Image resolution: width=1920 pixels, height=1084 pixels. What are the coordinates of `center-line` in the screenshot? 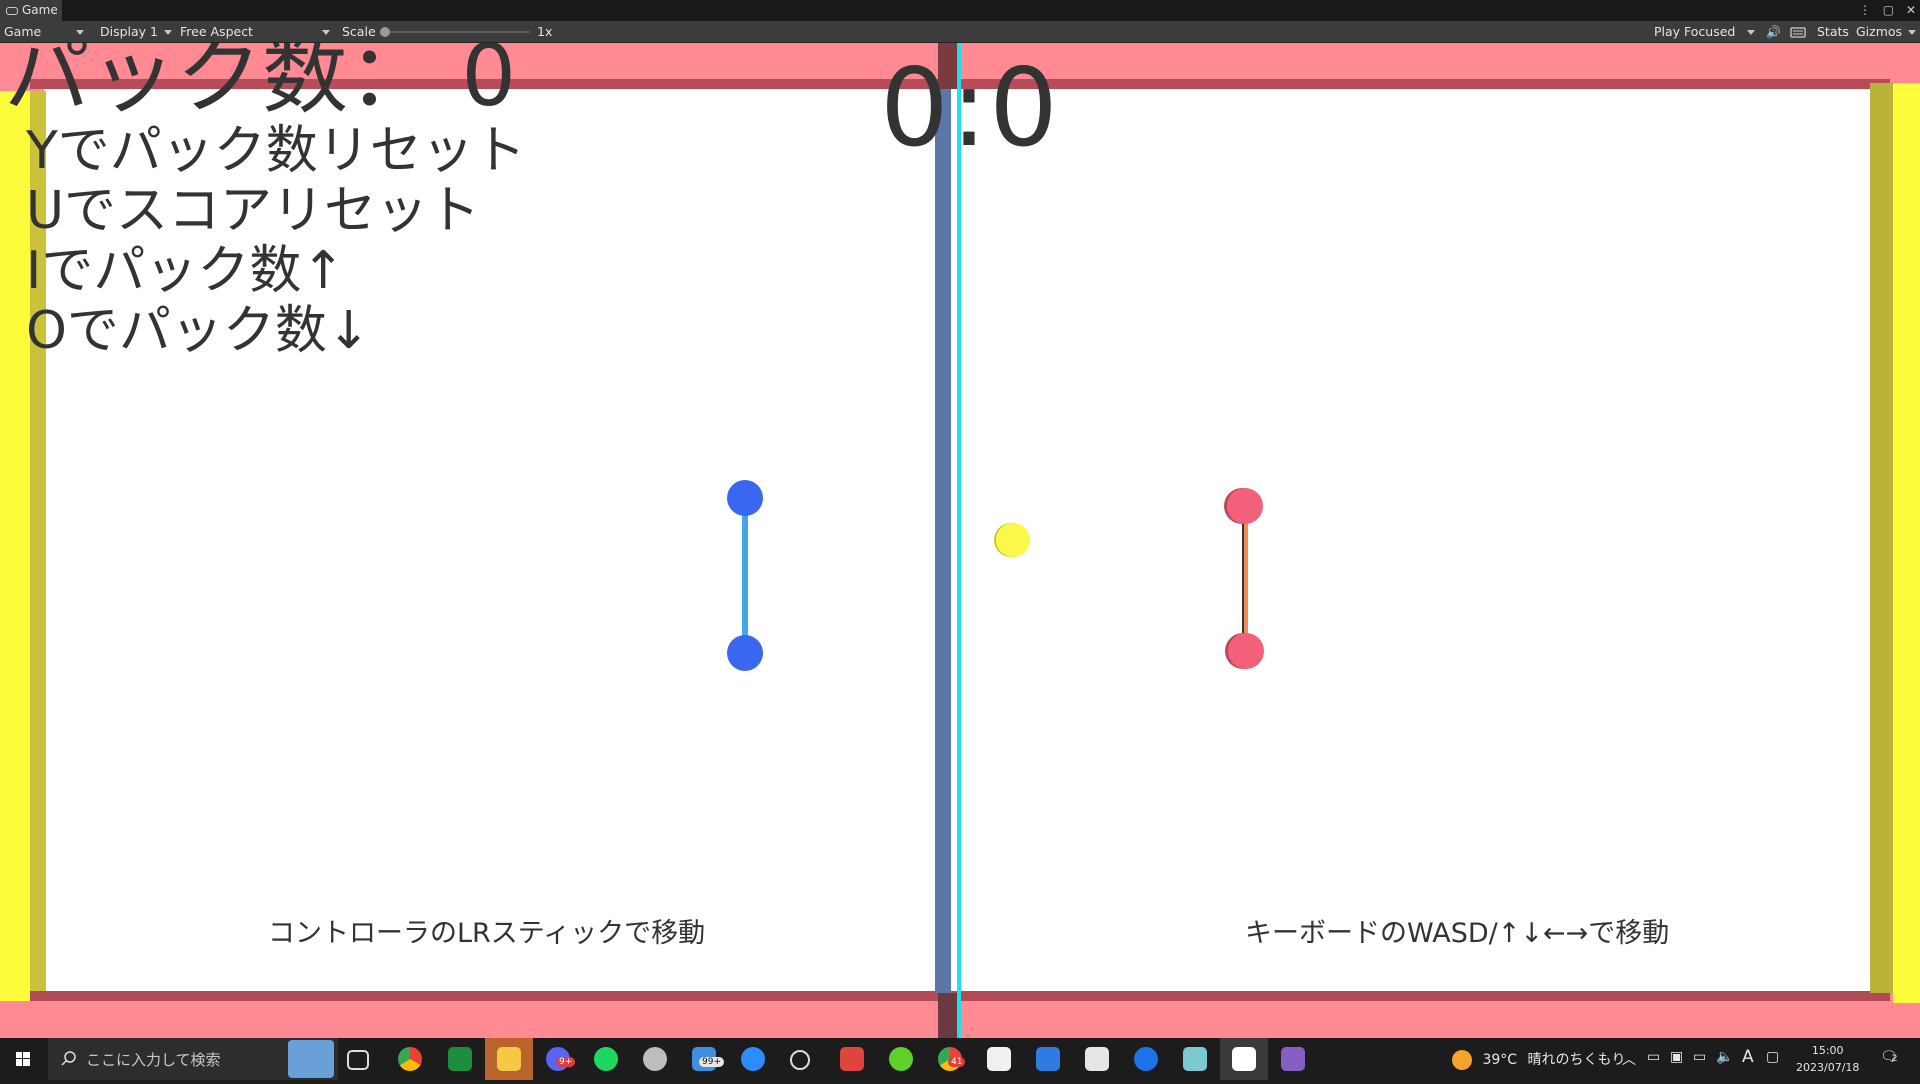 It's located at (959, 540).